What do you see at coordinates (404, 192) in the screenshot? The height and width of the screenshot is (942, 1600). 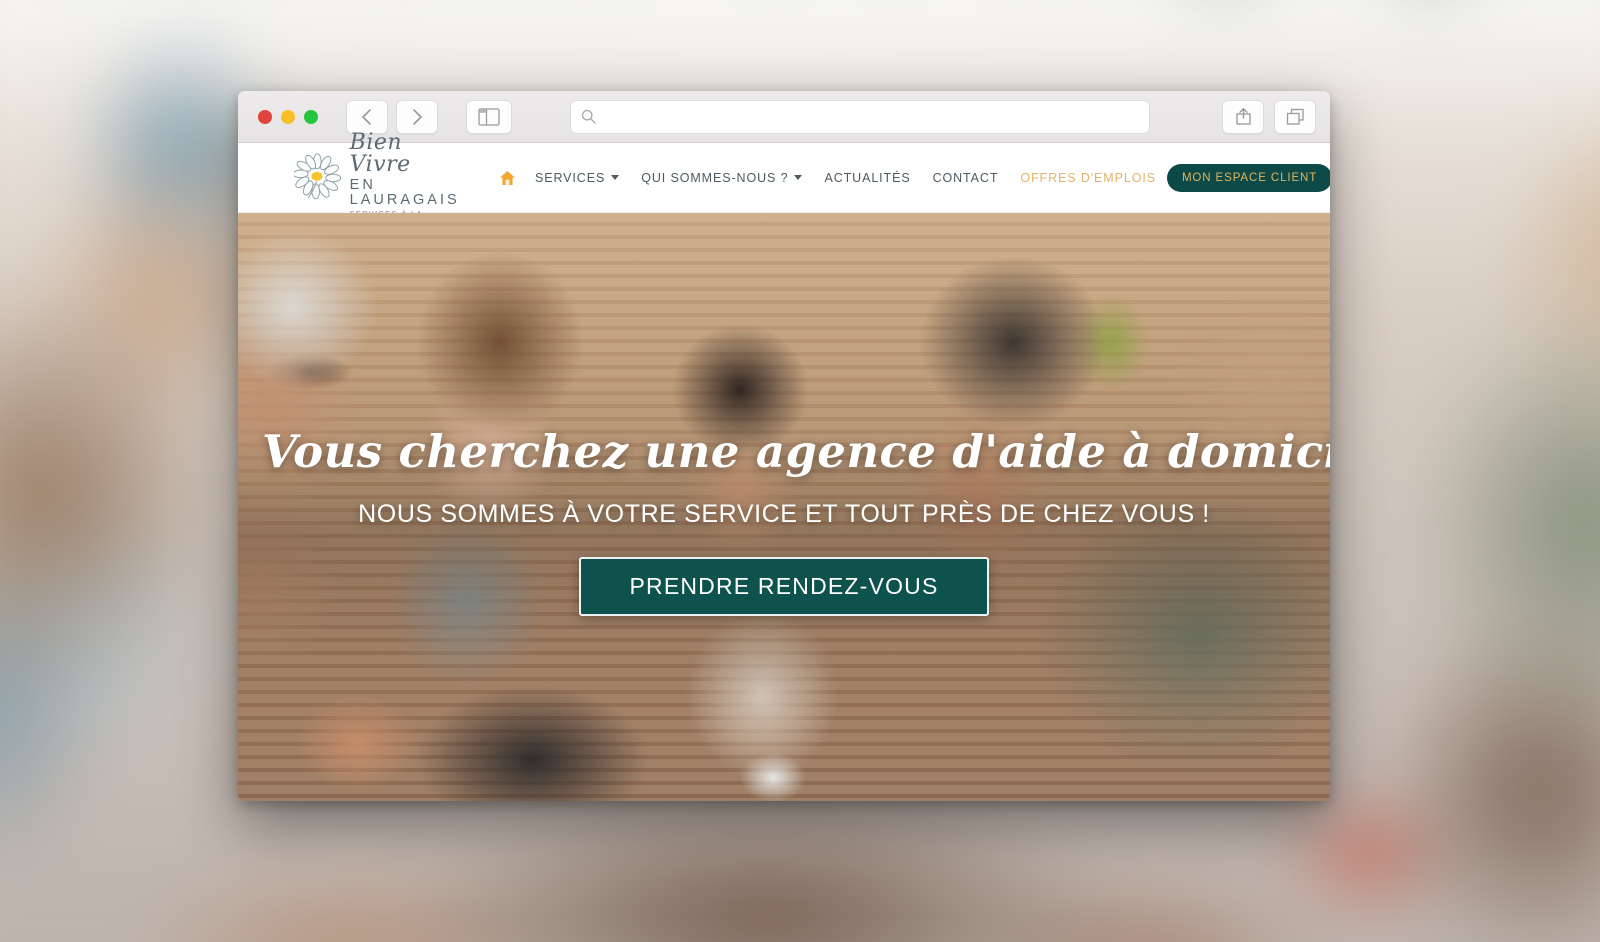 I see `logo-line-2: EN LAURAGAIS` at bounding box center [404, 192].